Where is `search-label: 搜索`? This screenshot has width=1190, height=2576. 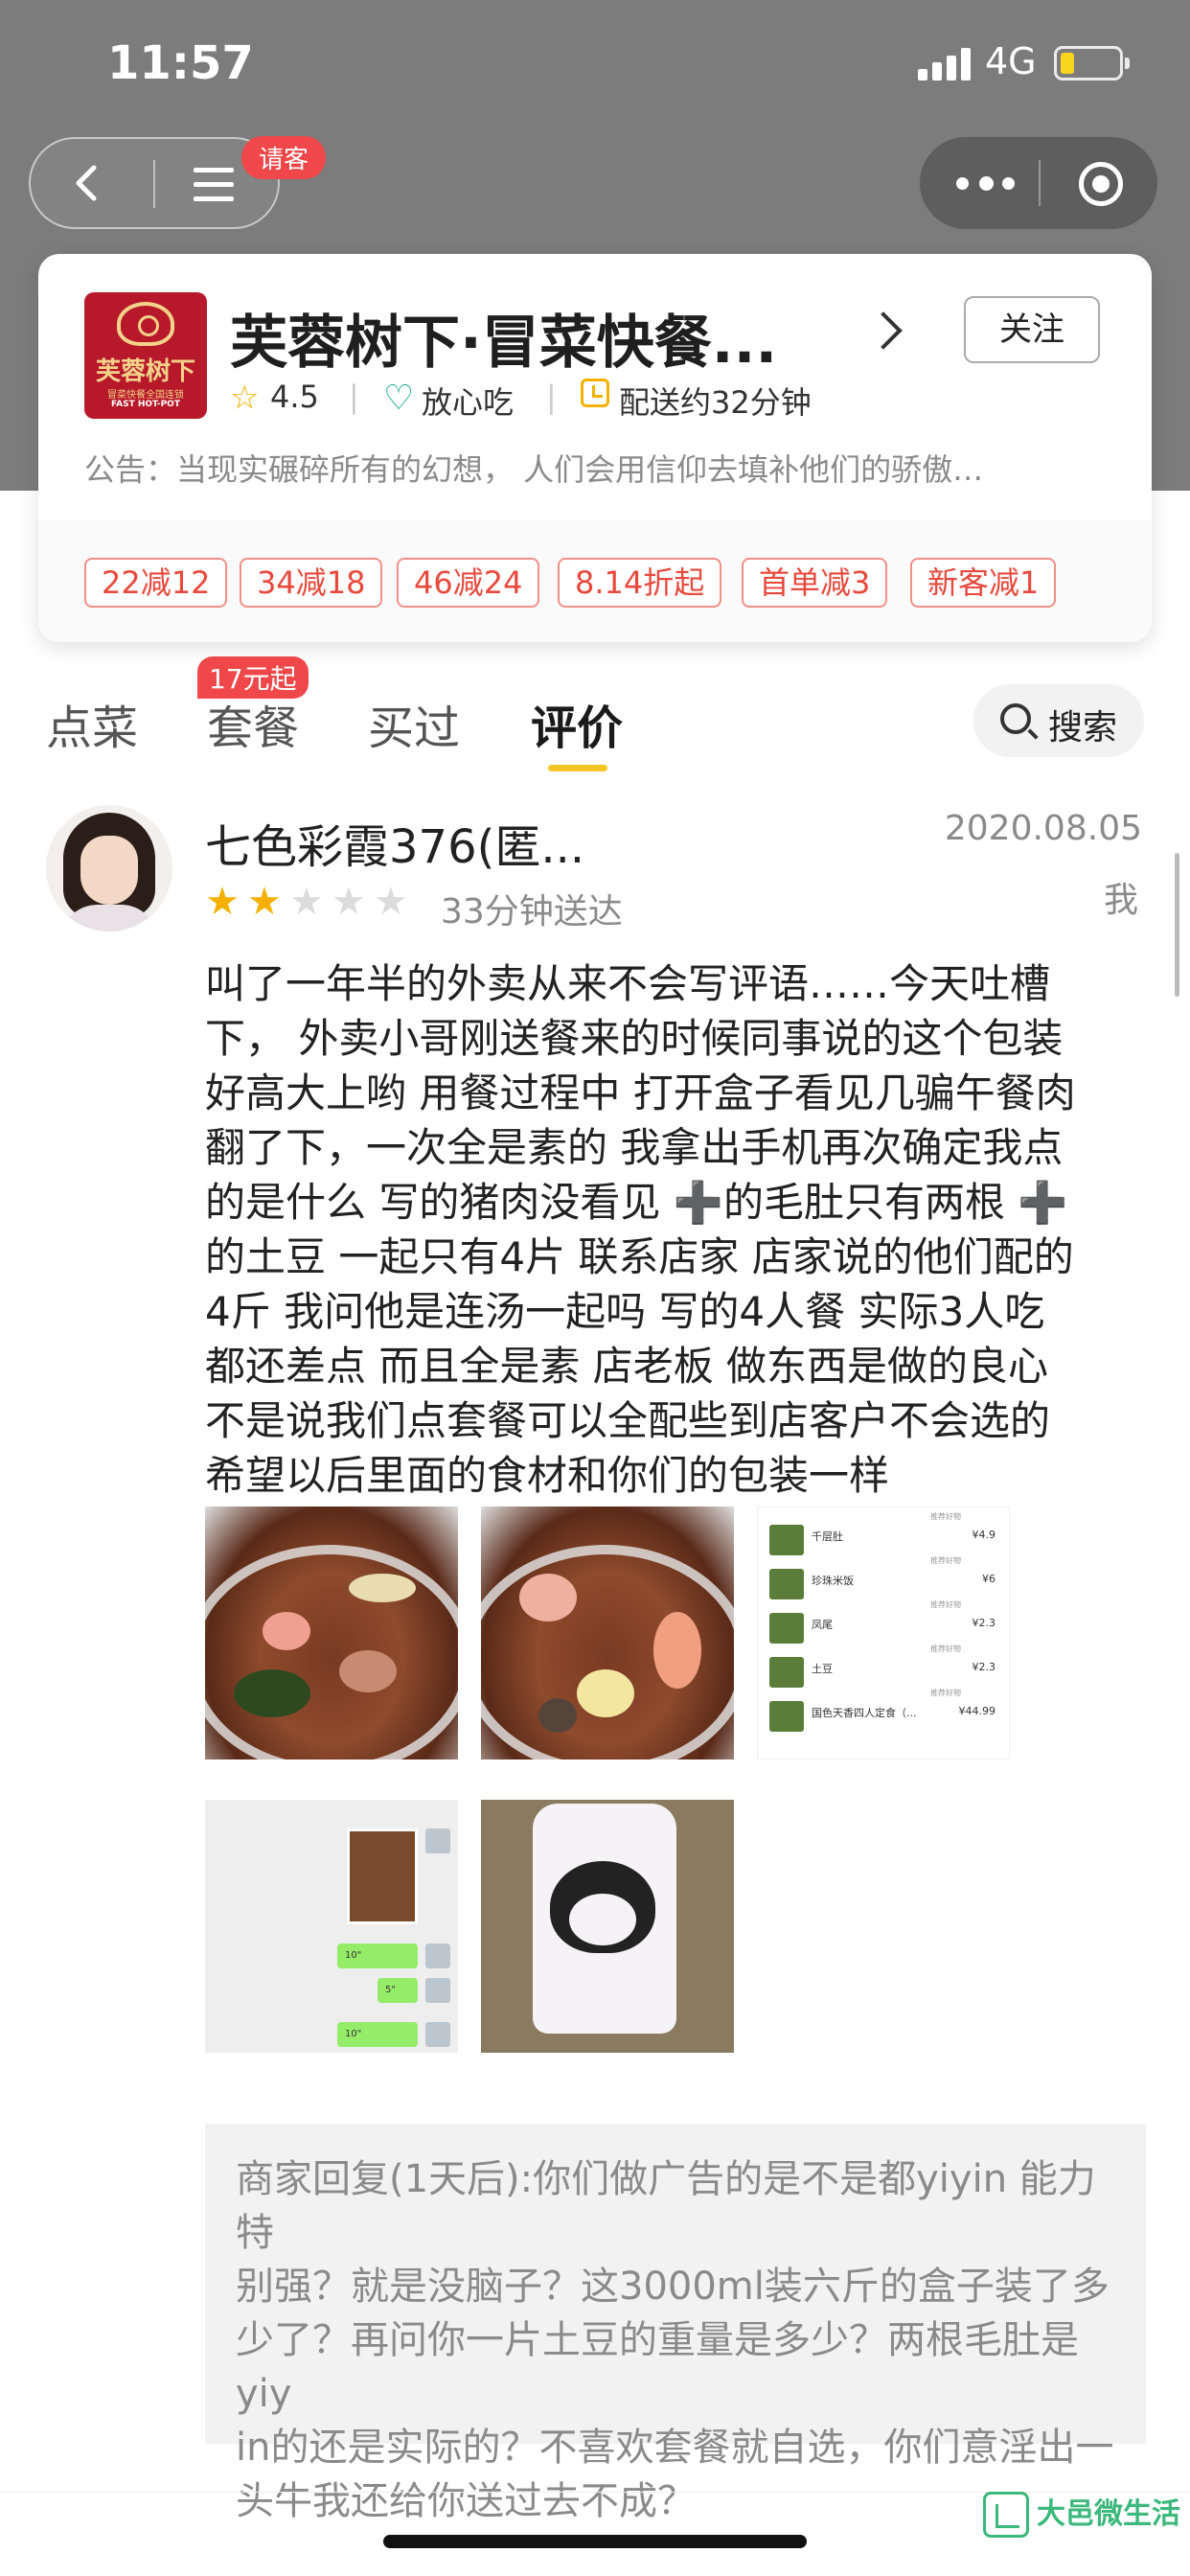
search-label: 搜索 is located at coordinates (1083, 728).